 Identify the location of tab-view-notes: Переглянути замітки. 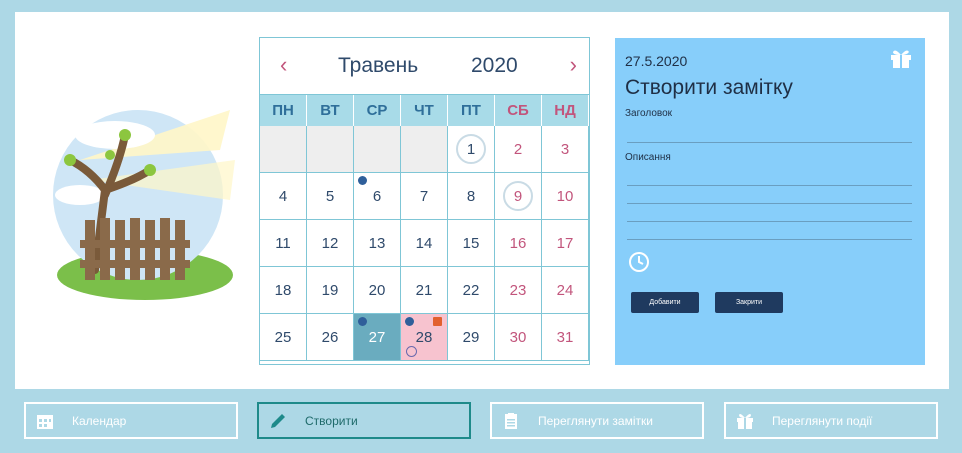
(597, 420).